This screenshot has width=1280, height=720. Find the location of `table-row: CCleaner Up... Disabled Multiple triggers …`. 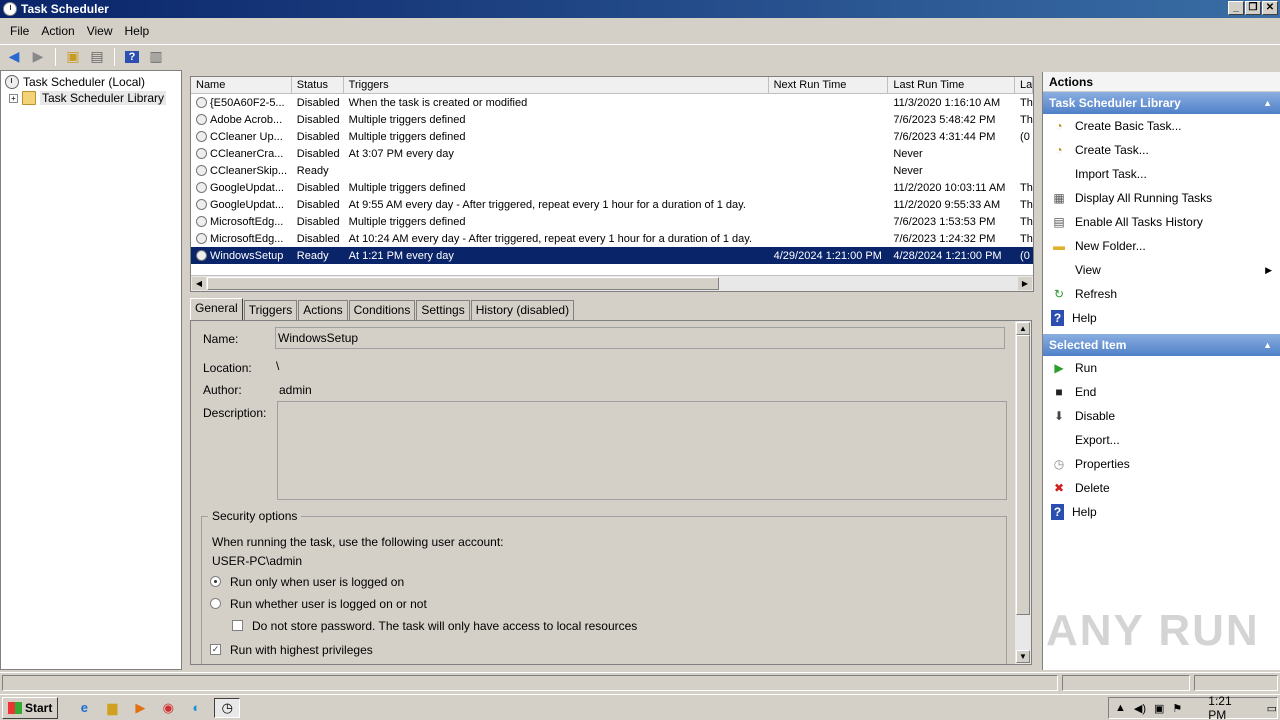

table-row: CCleaner Up... Disabled Multiple triggers … is located at coordinates (612, 136).